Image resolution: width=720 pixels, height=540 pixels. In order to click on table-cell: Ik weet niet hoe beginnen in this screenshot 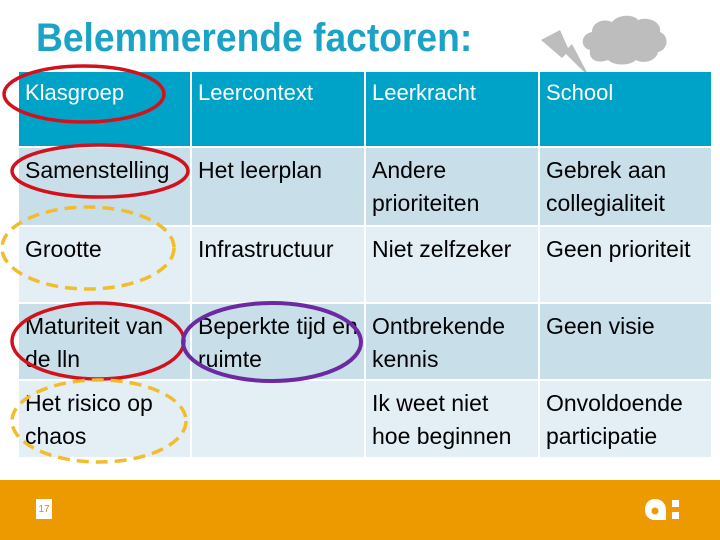, I will do `click(452, 419)`.